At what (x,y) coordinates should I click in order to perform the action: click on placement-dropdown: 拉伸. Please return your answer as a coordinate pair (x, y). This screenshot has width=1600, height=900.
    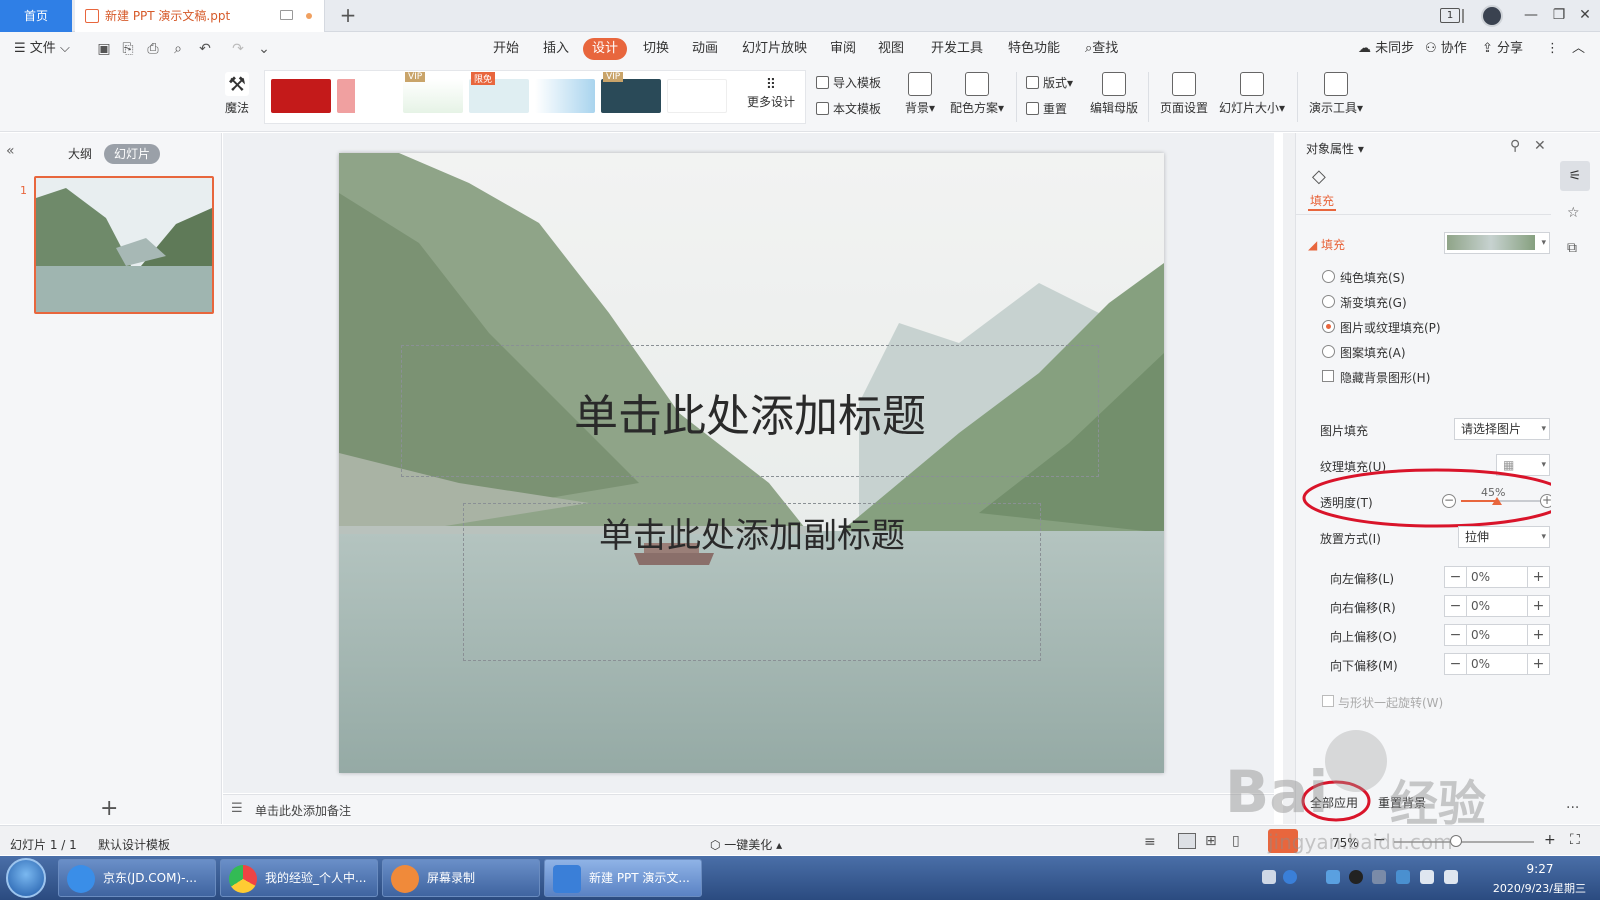
    Looking at the image, I should click on (1504, 537).